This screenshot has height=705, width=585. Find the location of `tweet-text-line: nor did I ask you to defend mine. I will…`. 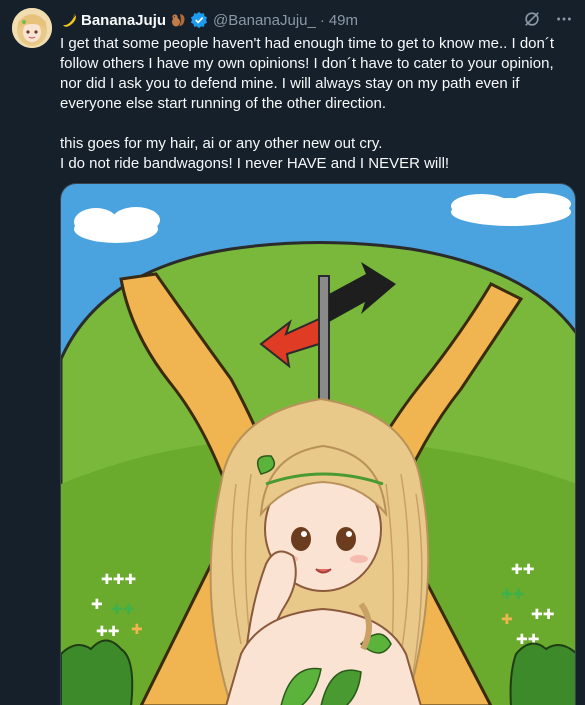

tweet-text-line: nor did I ask you to defend mine. I will… is located at coordinates (290, 83).